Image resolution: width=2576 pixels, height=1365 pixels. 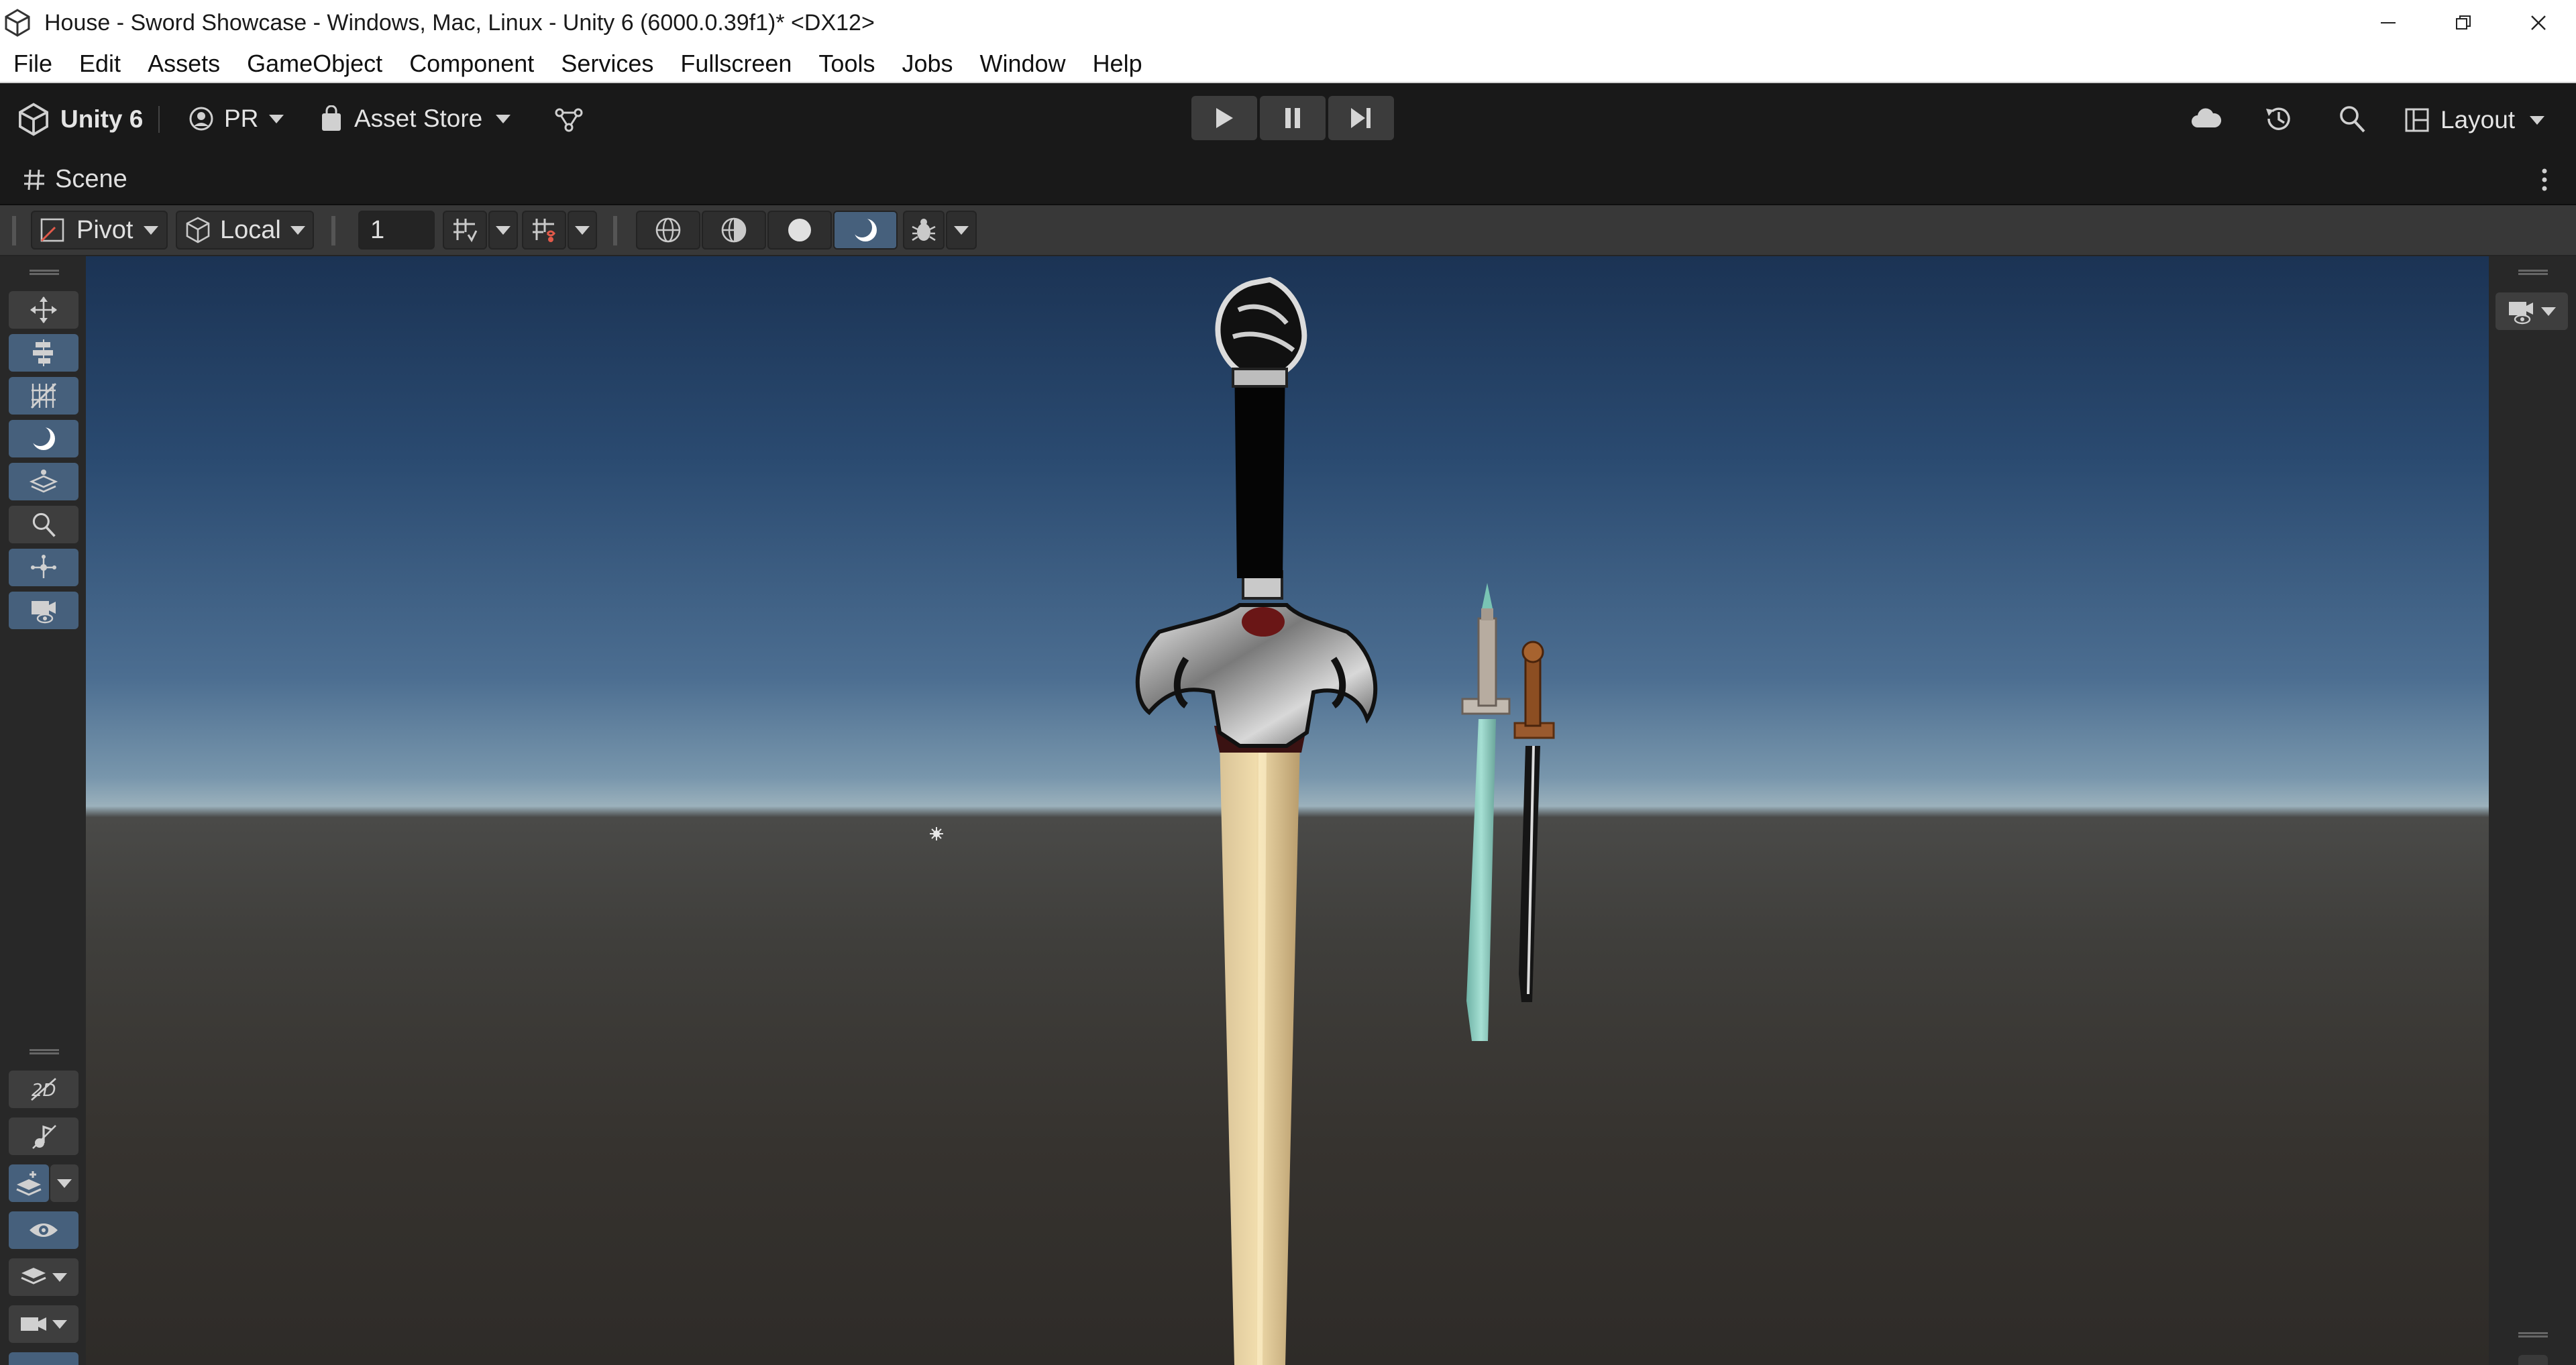 I want to click on menu-tools: Tools, so click(x=846, y=64).